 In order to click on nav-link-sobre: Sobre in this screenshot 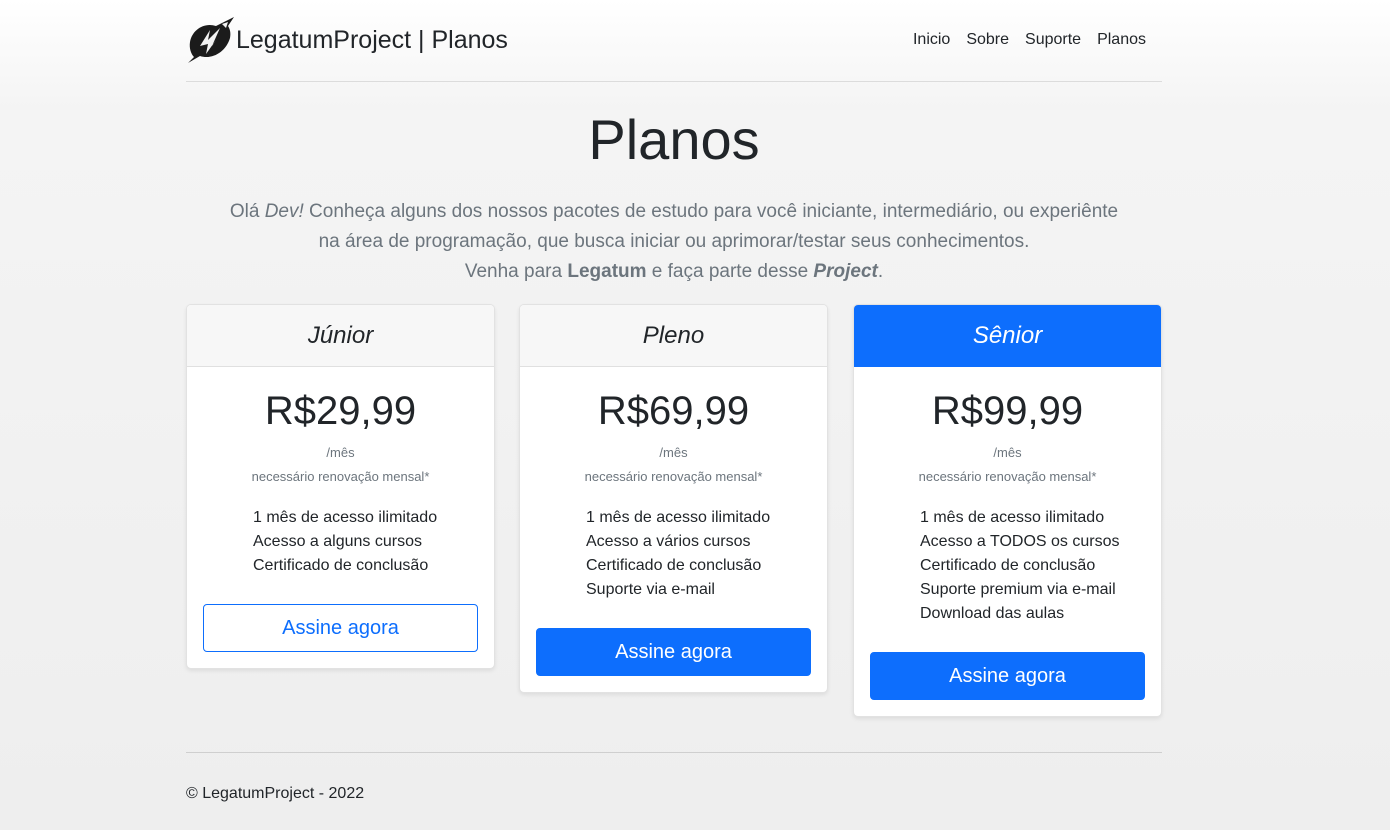, I will do `click(987, 40)`.